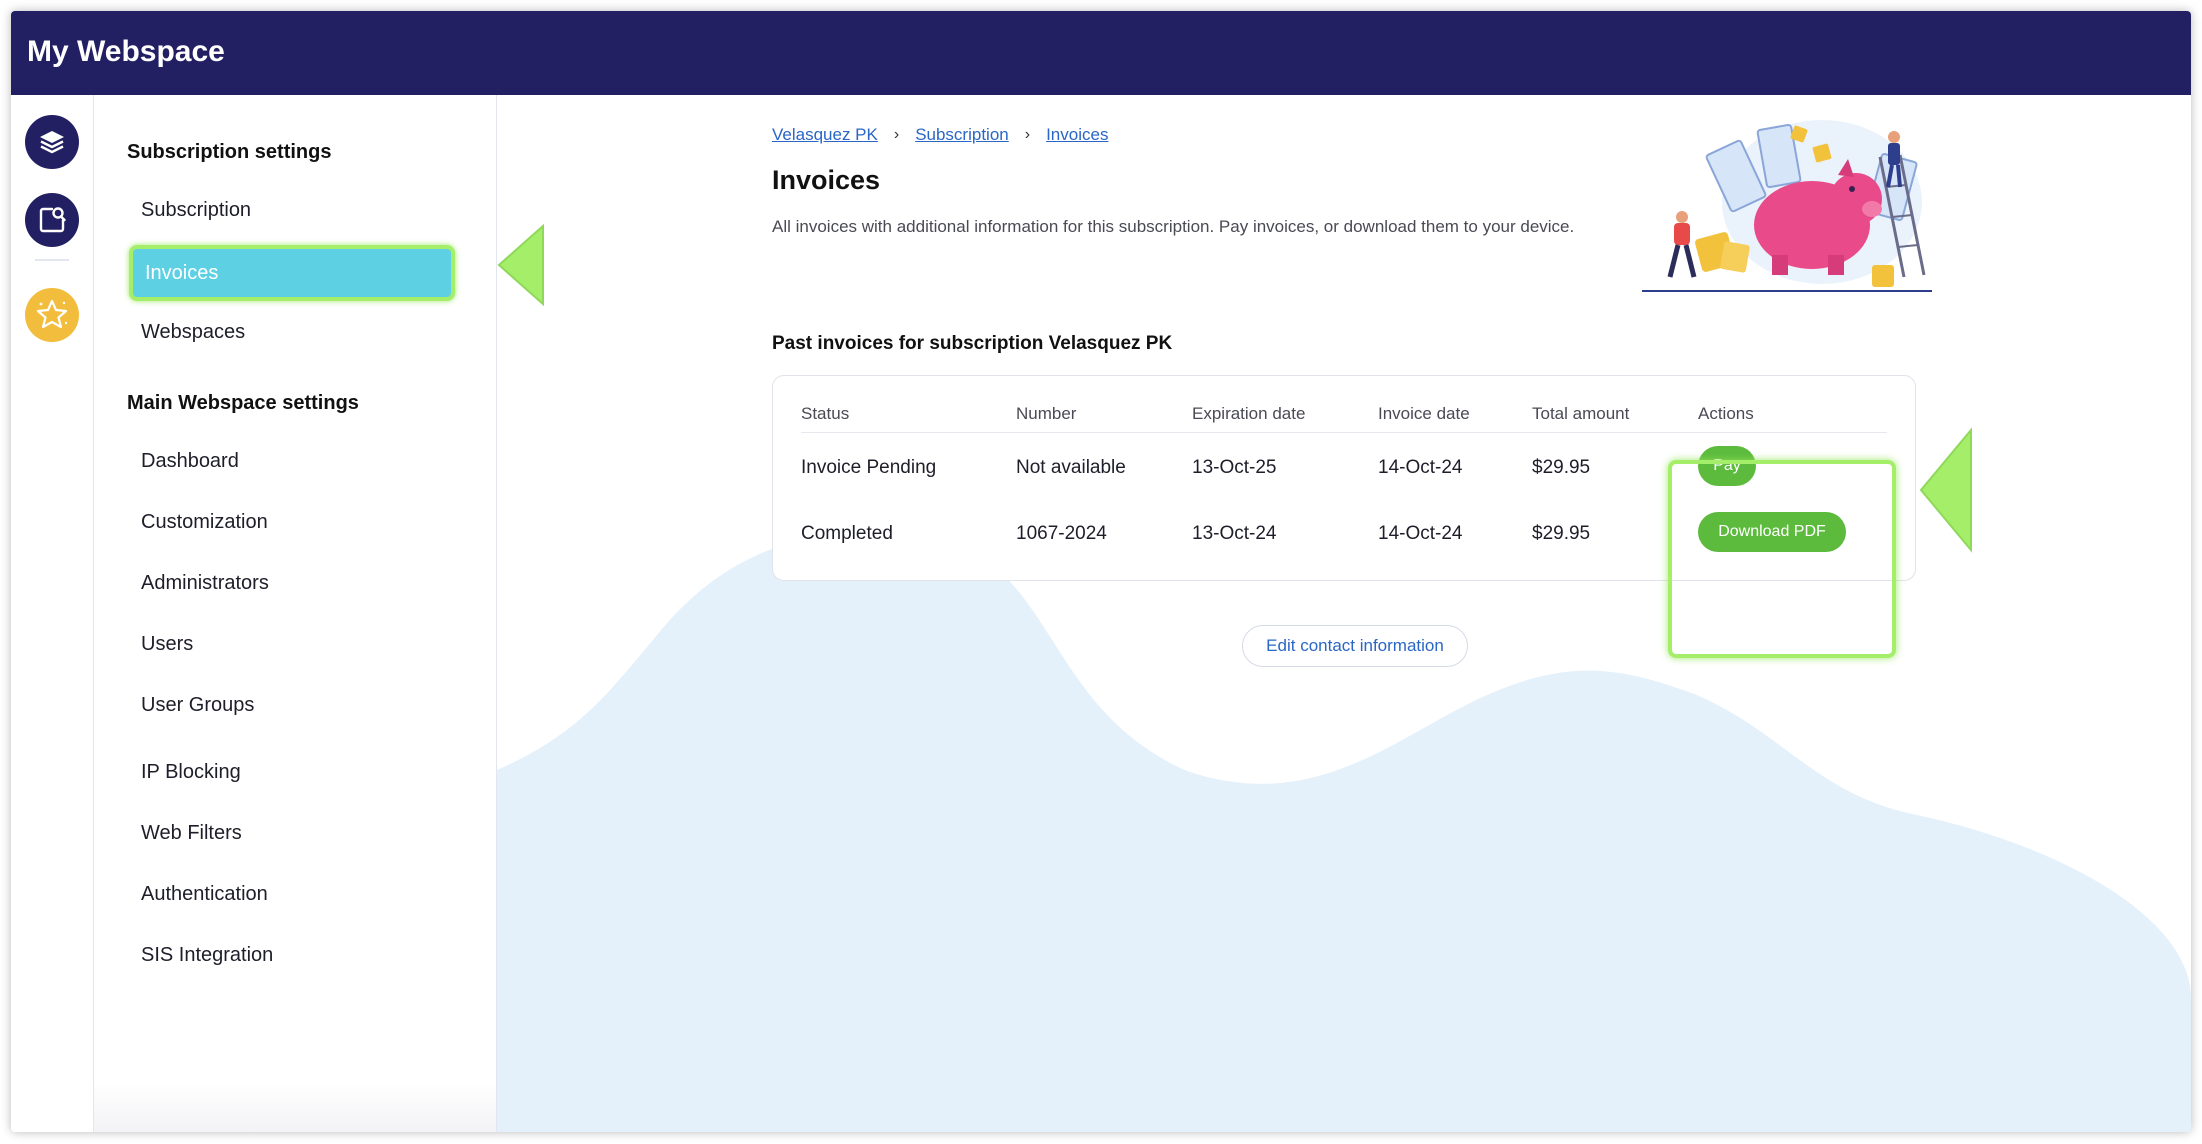 This screenshot has width=2202, height=1144. Describe the element at coordinates (1077, 135) in the screenshot. I see `breadcrumb-link-invoices: Invoices` at that location.